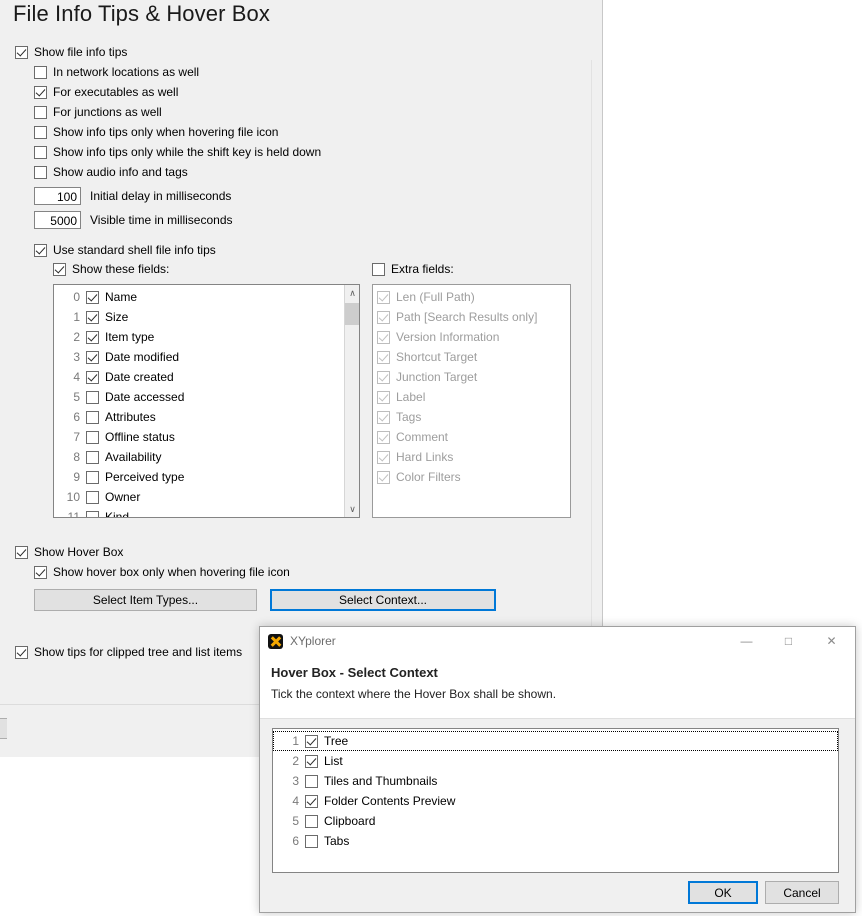  What do you see at coordinates (106, 92) in the screenshot?
I see `checkbox-for-executables: For executables as well` at bounding box center [106, 92].